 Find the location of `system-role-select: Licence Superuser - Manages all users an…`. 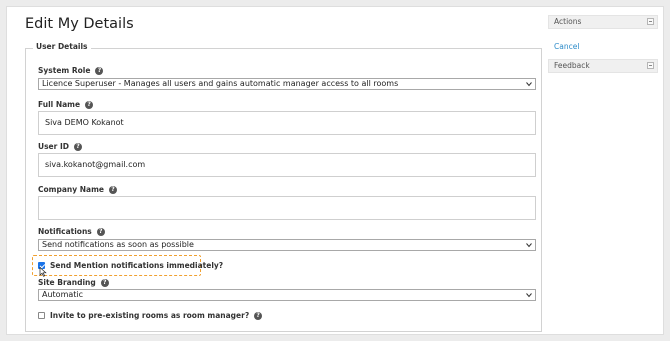

system-role-select: Licence Superuser - Manages all users an… is located at coordinates (287, 84).